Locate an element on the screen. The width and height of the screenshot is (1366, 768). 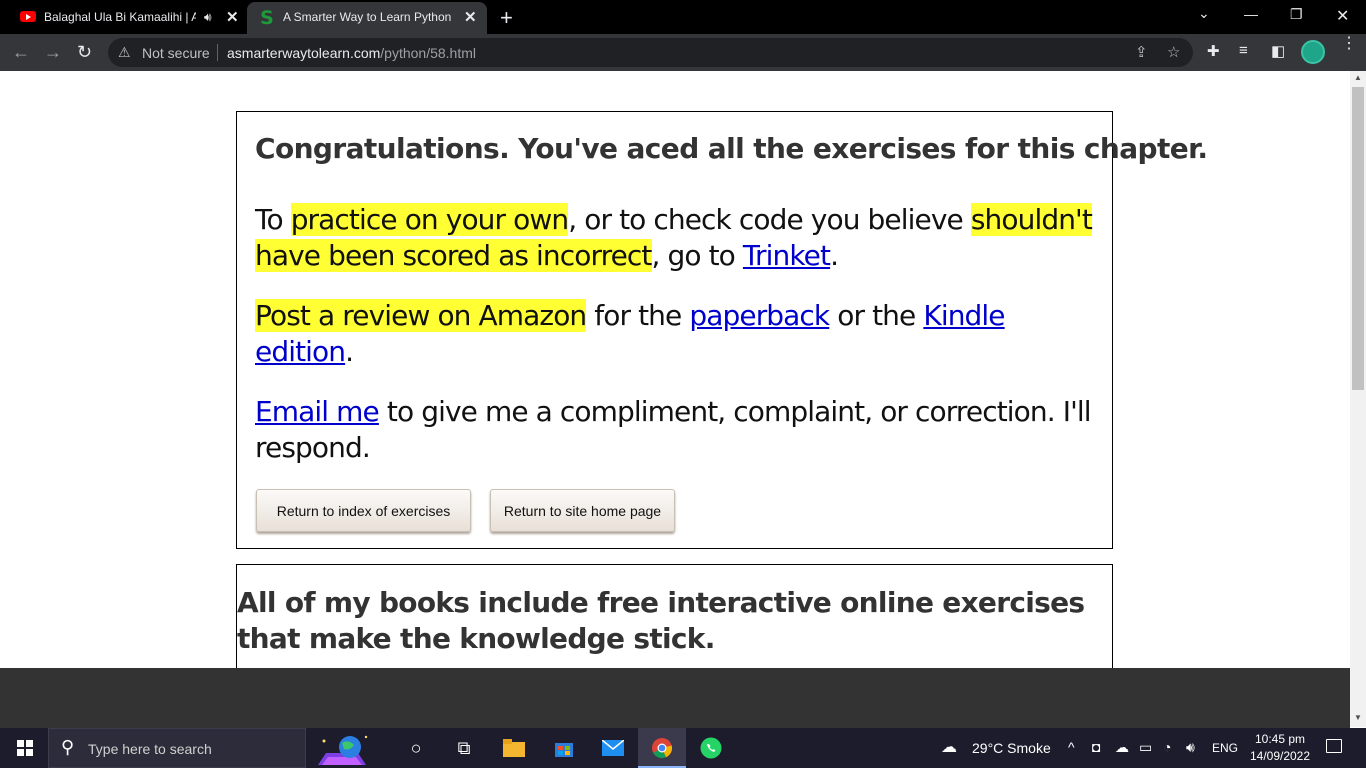
search-icon: ⚲ is located at coordinates (68, 747).